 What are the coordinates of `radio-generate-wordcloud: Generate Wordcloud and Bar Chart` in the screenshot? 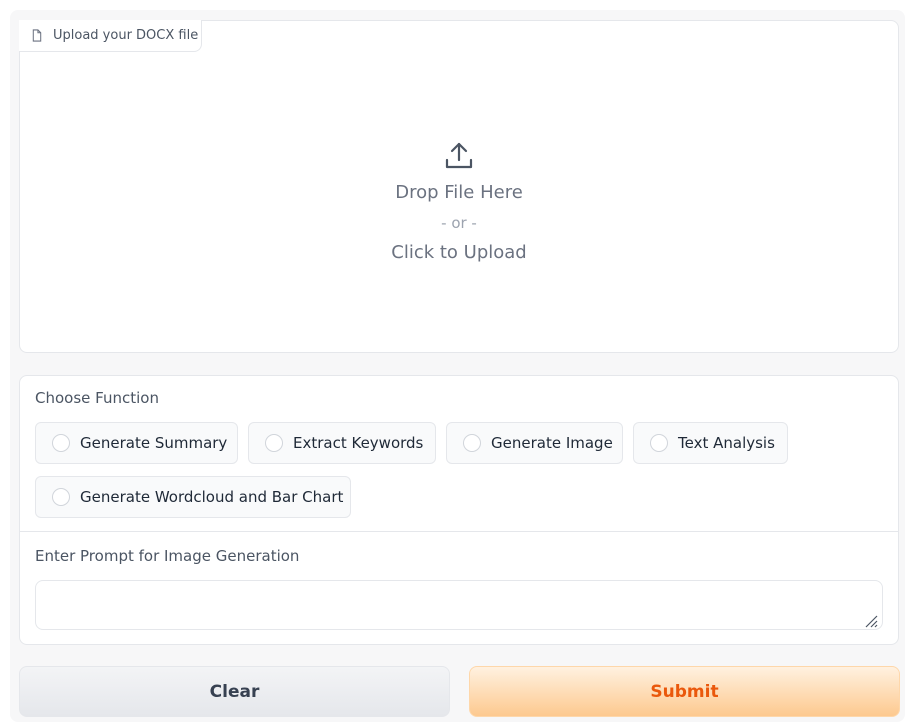 It's located at (193, 497).